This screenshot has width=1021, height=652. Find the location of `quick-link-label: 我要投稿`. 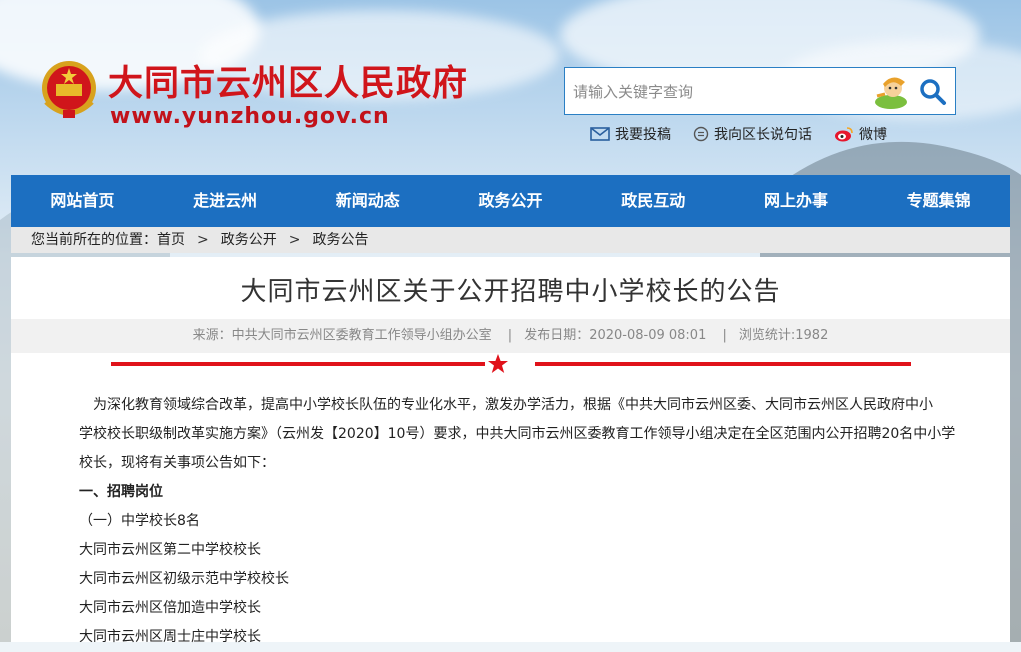

quick-link-label: 我要投稿 is located at coordinates (643, 135).